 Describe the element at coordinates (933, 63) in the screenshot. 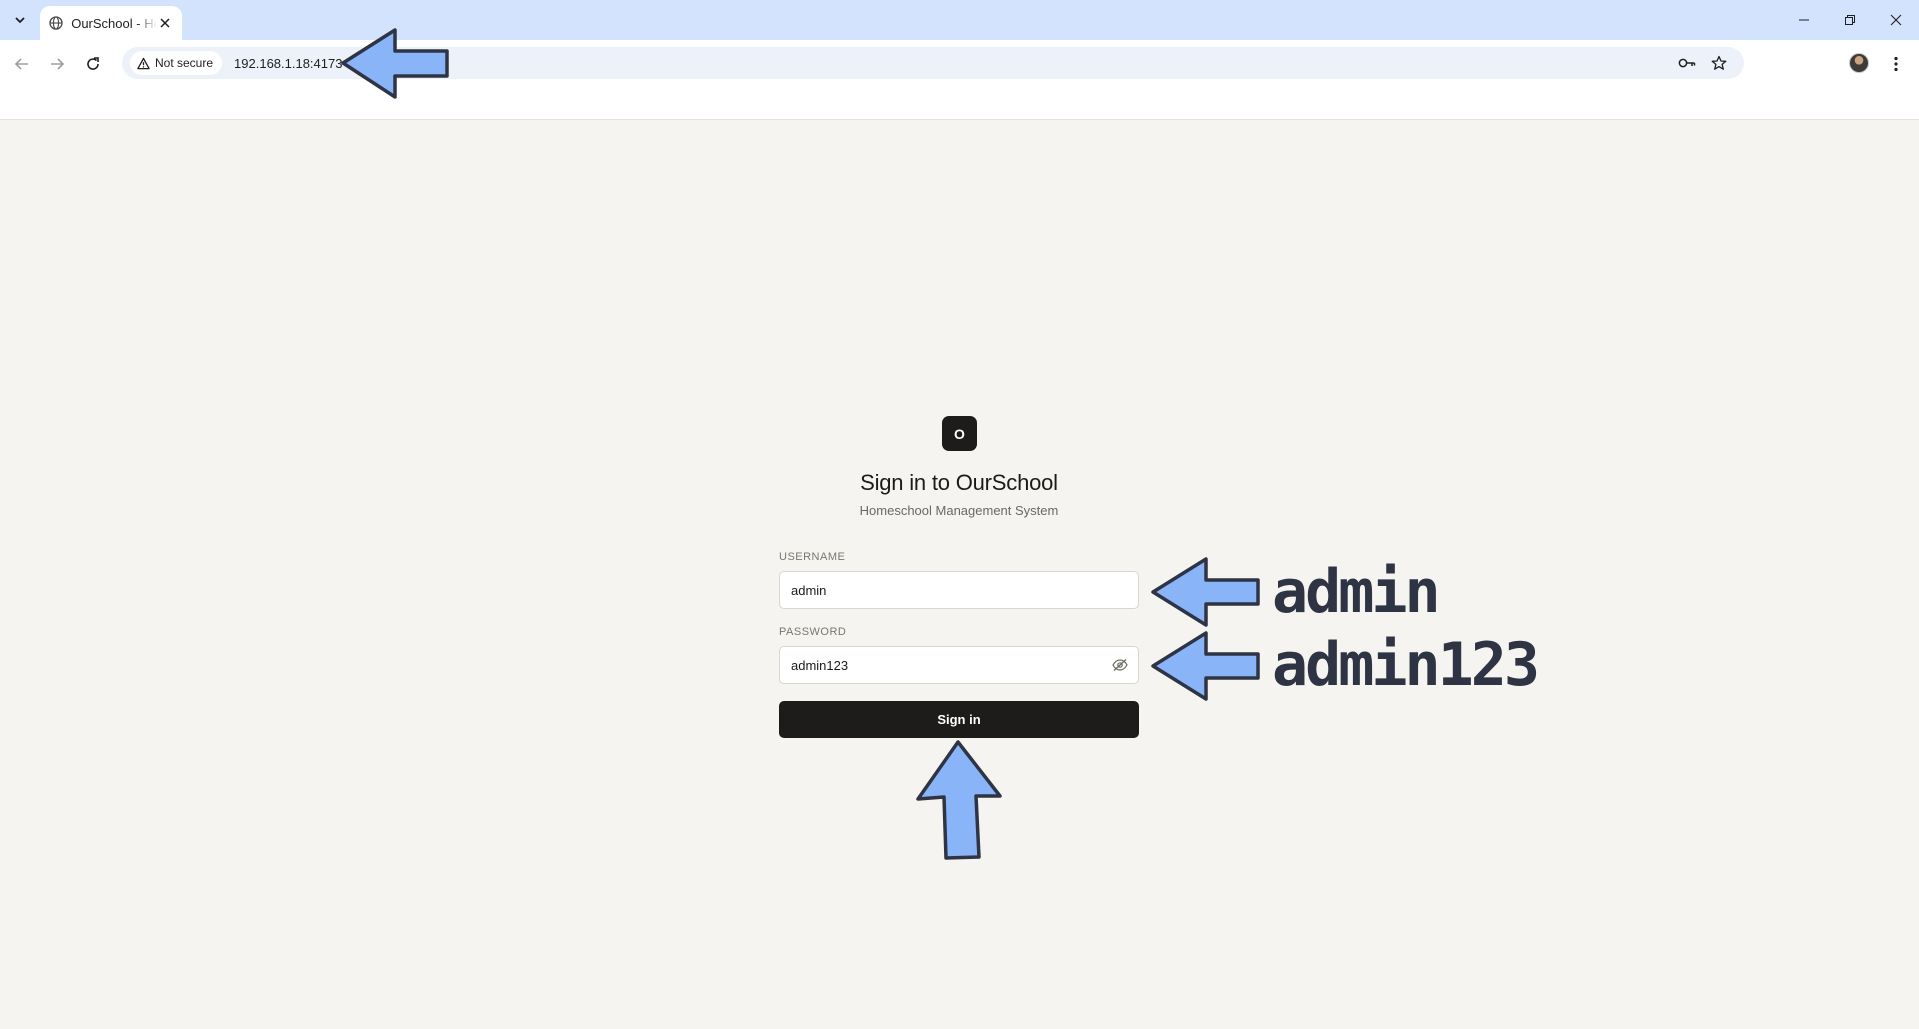

I see `address-bar: Not secure 192.168.1.18:4173` at that location.